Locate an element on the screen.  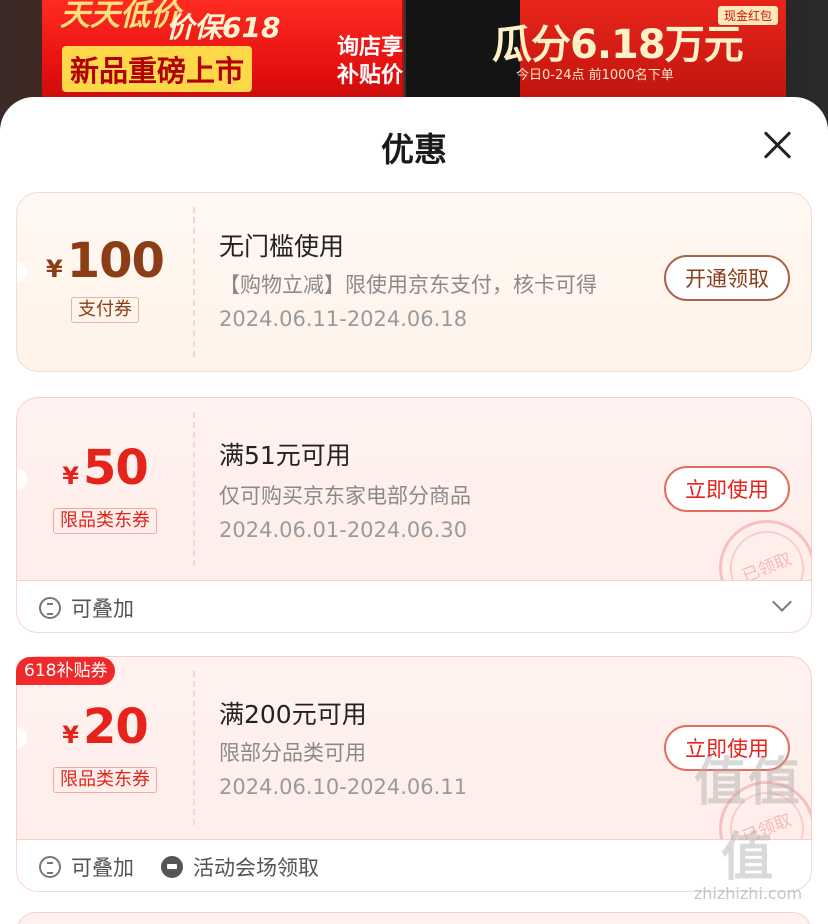
banner-new-tag: 新品重磅上市 is located at coordinates (157, 69).